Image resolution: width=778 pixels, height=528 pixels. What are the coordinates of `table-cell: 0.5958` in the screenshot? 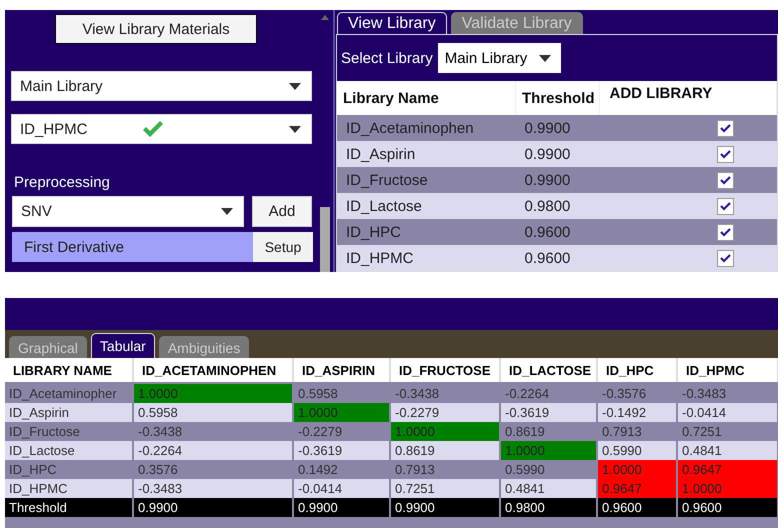 It's located at (213, 412).